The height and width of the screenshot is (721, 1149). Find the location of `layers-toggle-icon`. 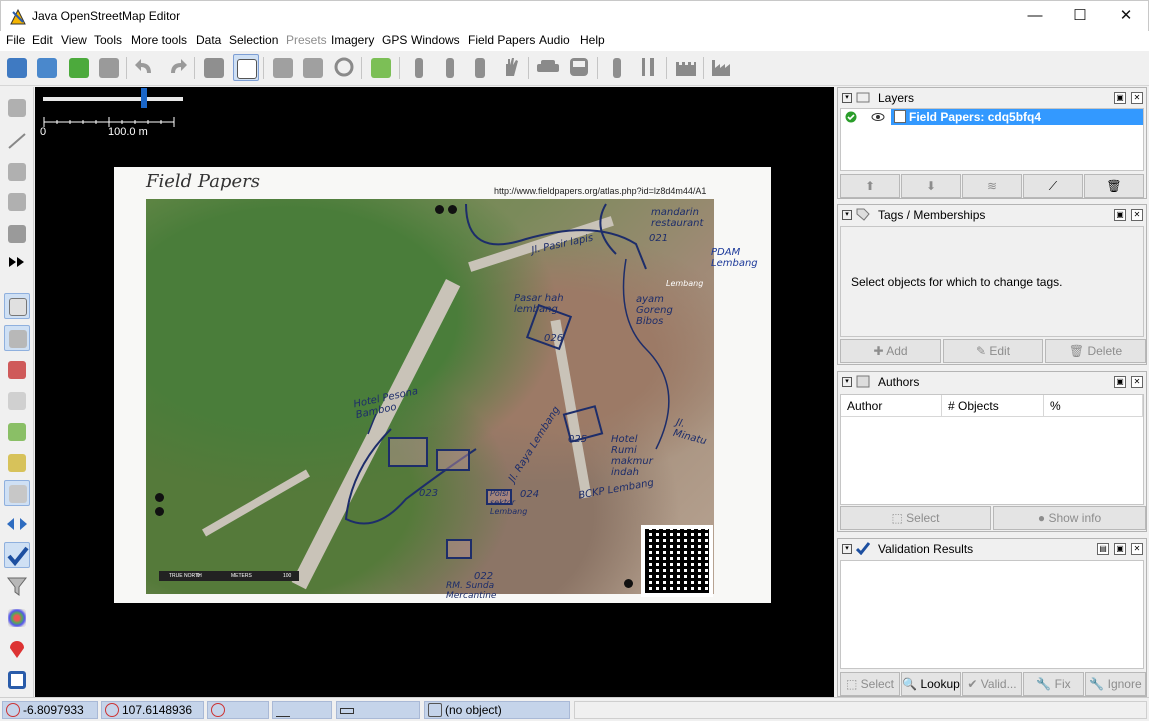

layers-toggle-icon is located at coordinates (17, 306).